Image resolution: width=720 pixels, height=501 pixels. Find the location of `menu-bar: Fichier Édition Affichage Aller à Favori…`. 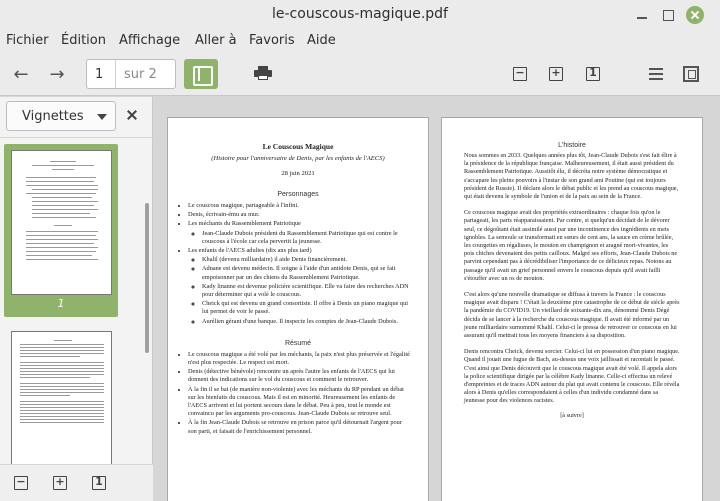

menu-bar: Fichier Édition Affichage Aller à Favori… is located at coordinates (360, 41).